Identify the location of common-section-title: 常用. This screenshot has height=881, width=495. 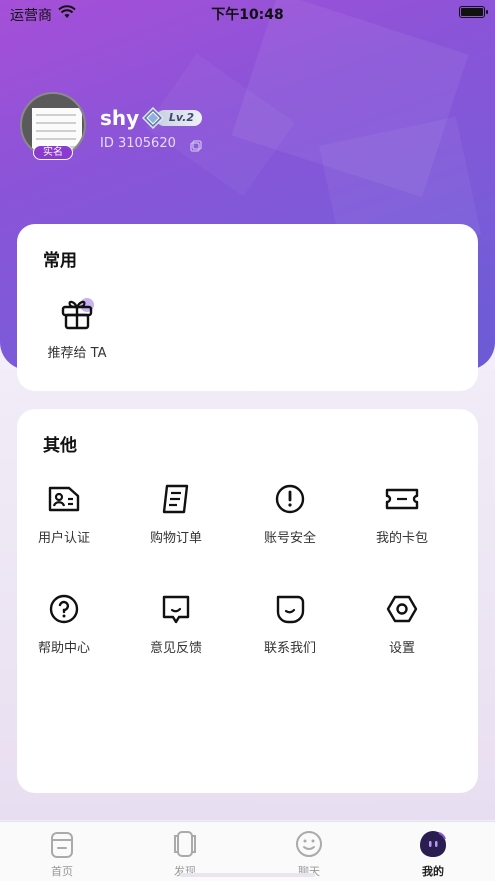
(60, 261).